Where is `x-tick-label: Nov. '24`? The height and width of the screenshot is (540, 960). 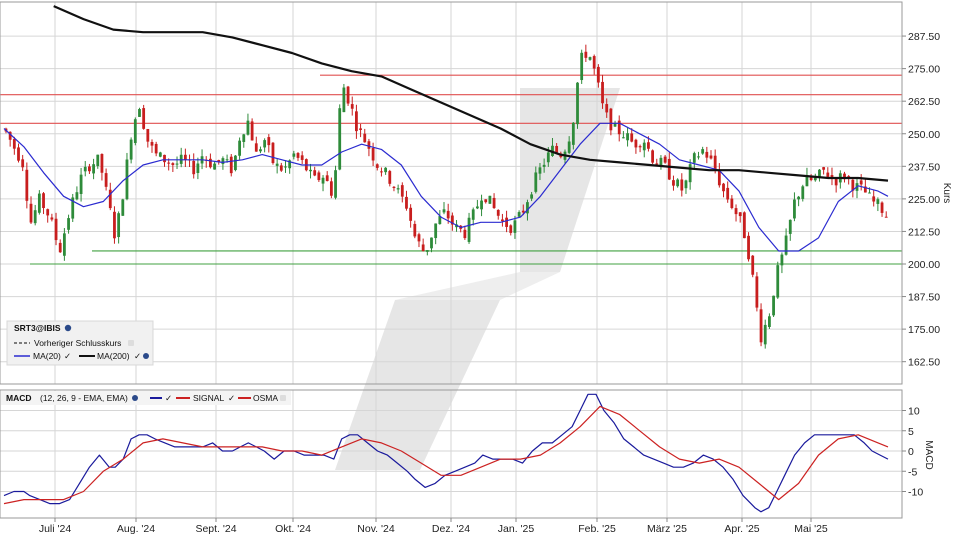
x-tick-label: Nov. '24 is located at coordinates (376, 529).